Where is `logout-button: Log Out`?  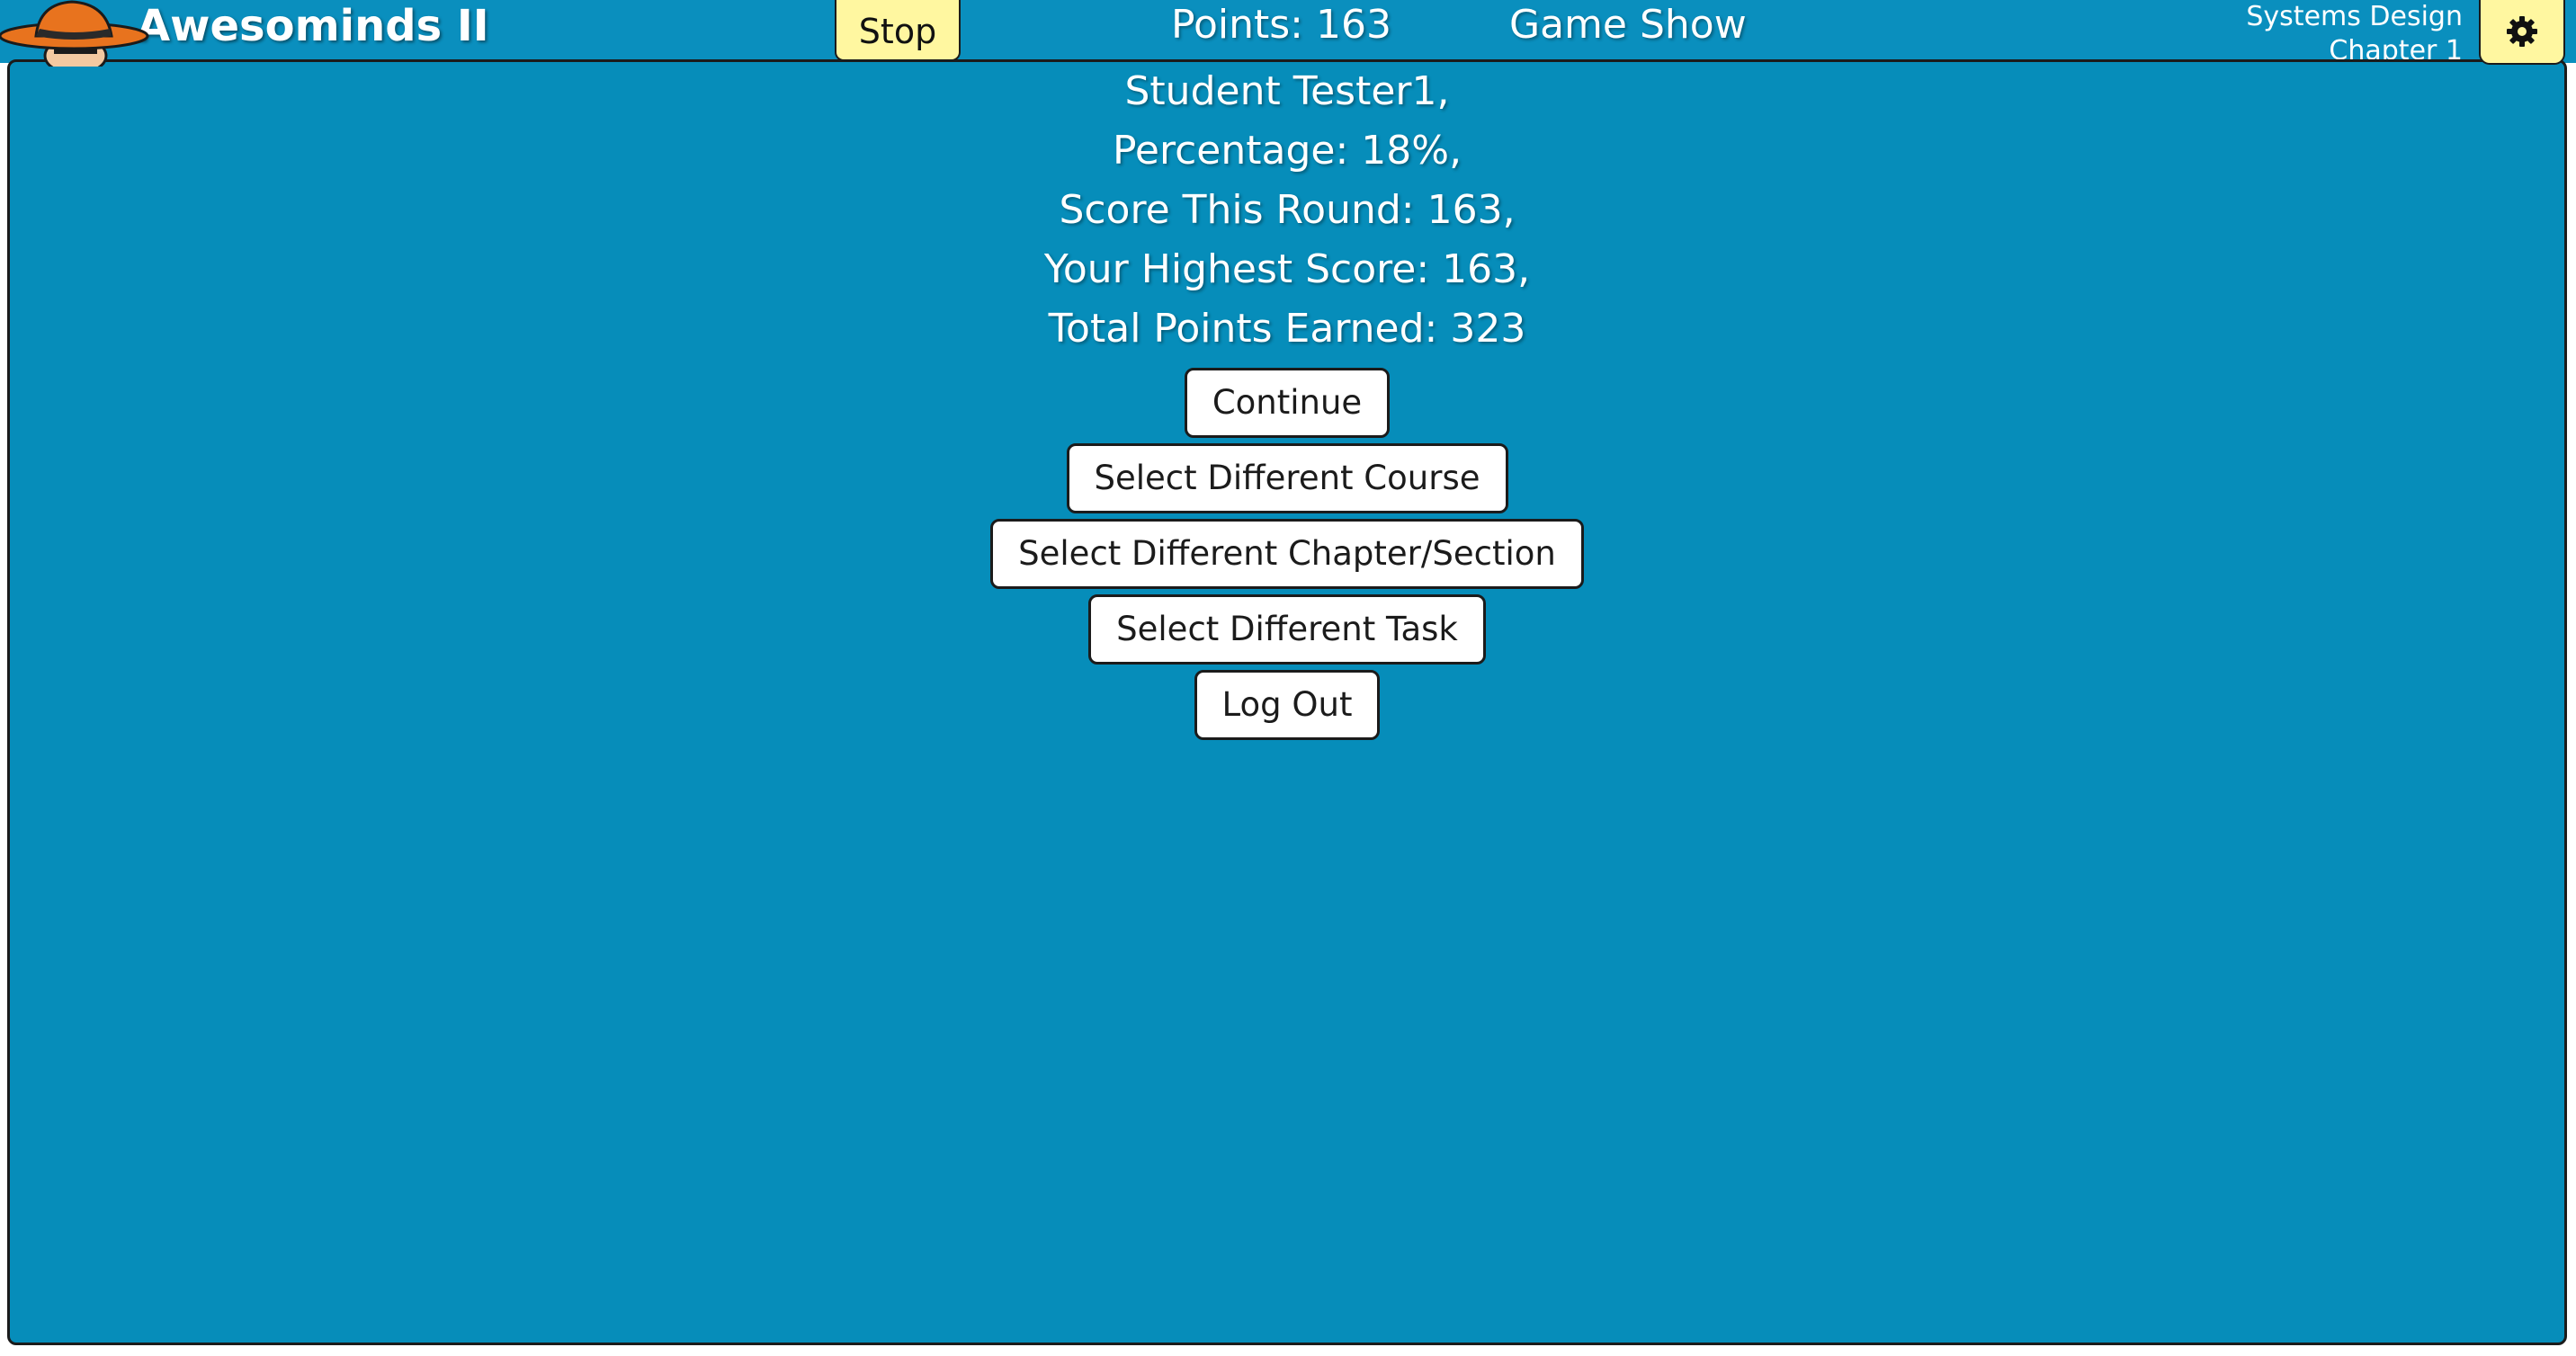 logout-button: Log Out is located at coordinates (1287, 705).